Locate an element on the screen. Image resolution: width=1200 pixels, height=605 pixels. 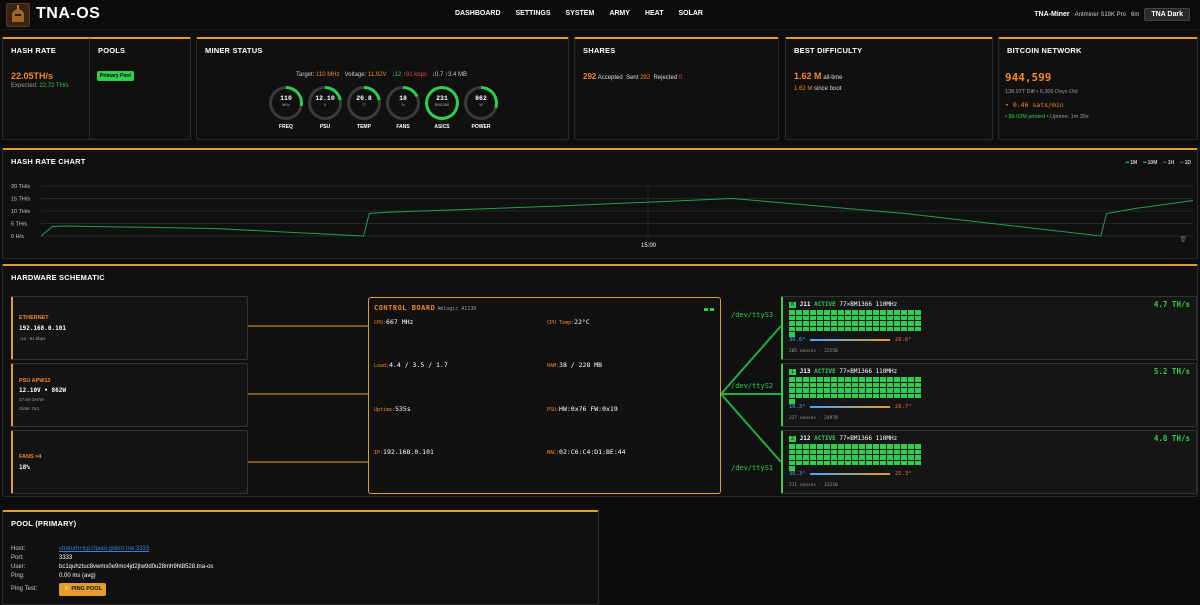
range-1d: ━ 1D is located at coordinates (1185, 163).